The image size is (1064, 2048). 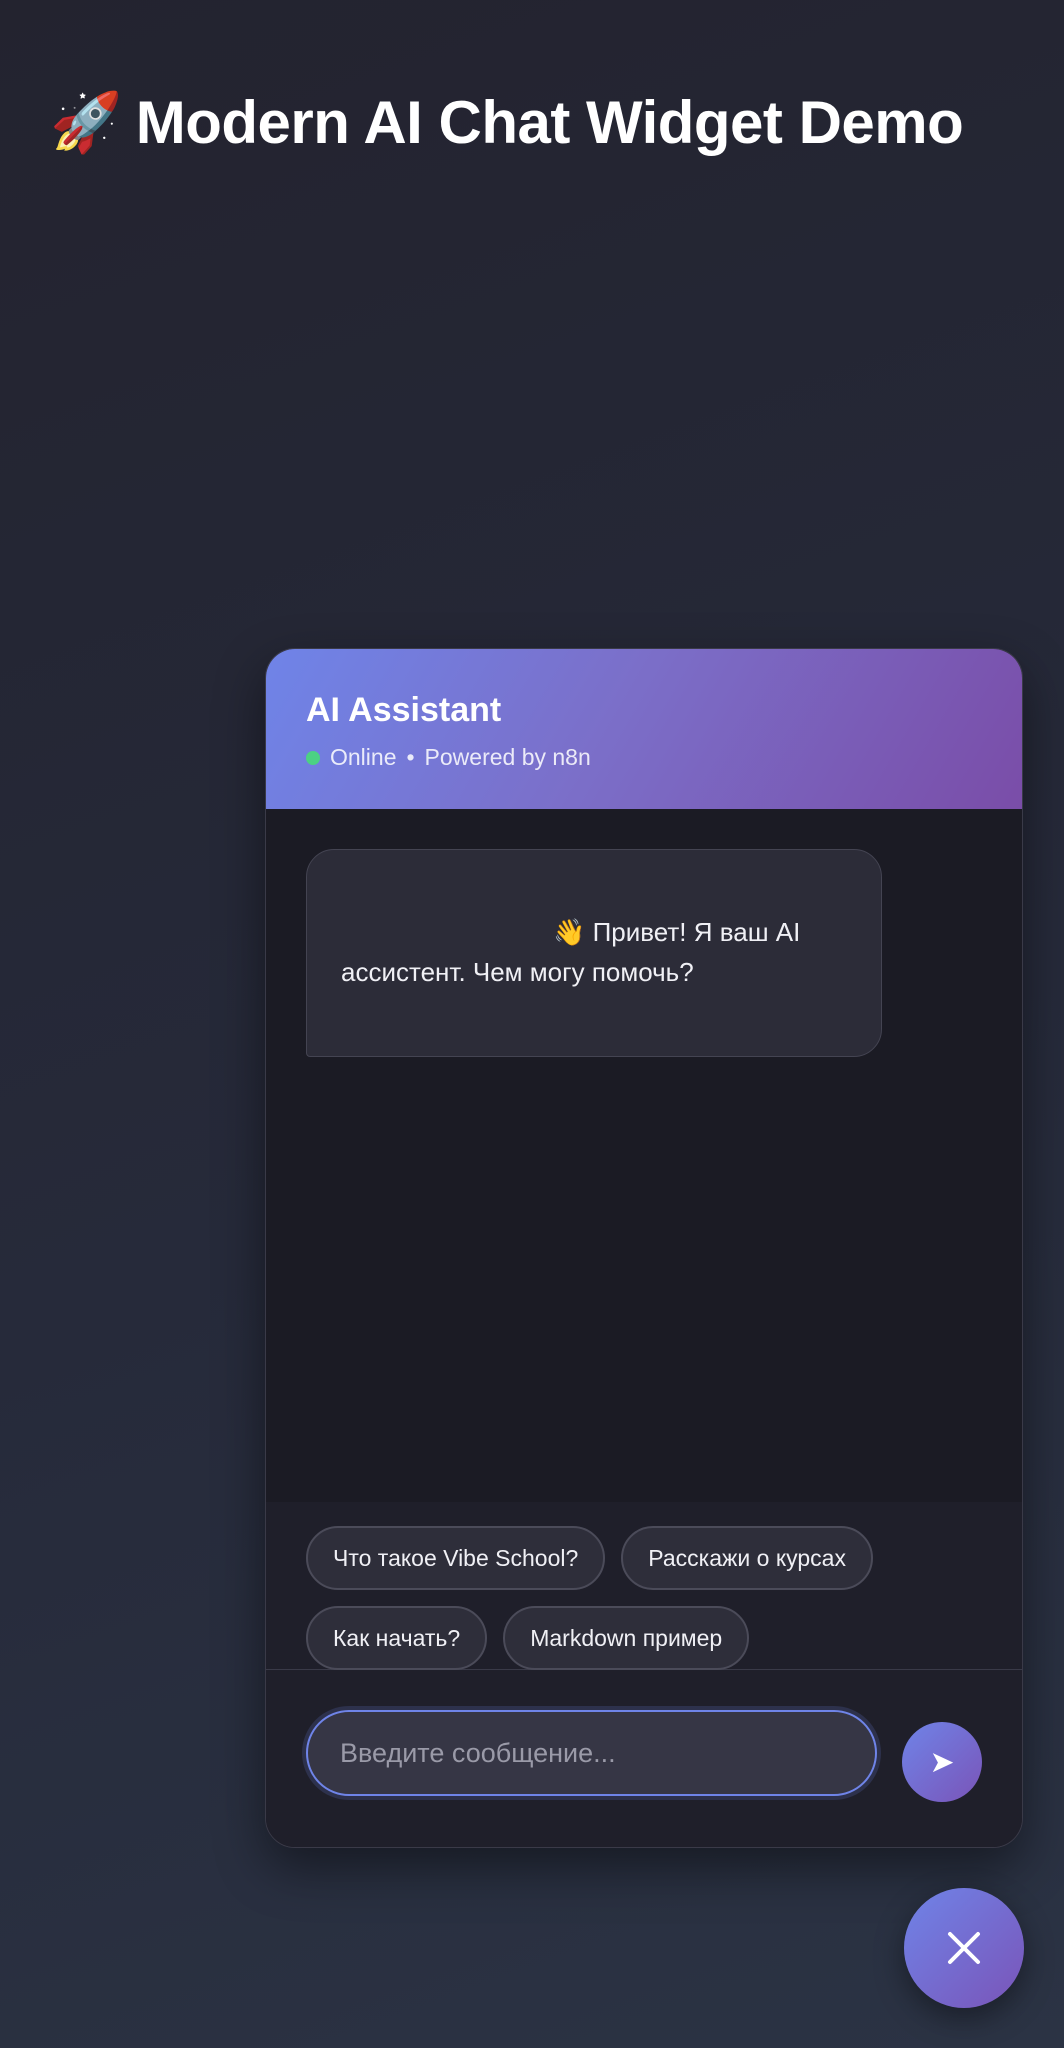 I want to click on page-title: 🚀 Modern AI Chat Widget Demo, so click(x=507, y=122).